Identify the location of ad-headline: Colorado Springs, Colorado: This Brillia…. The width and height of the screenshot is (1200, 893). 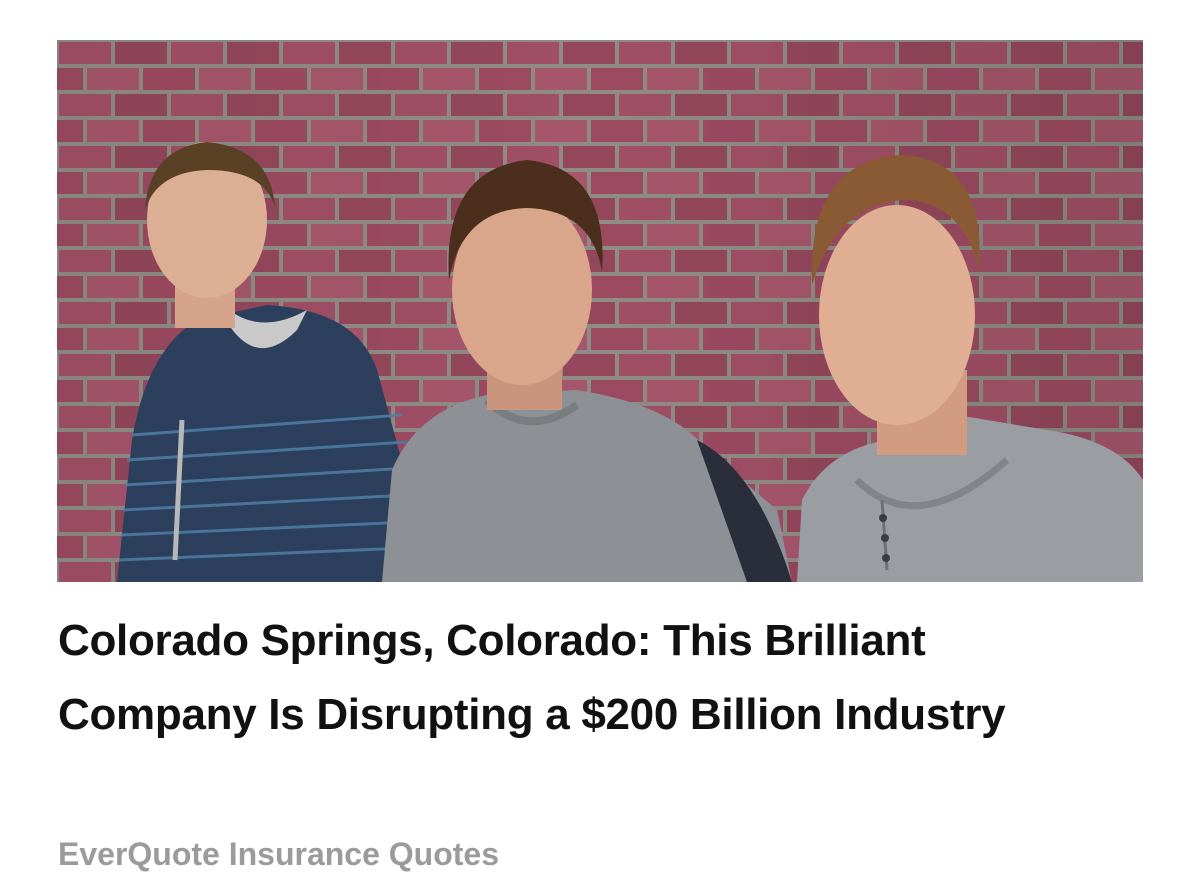
(588, 678).